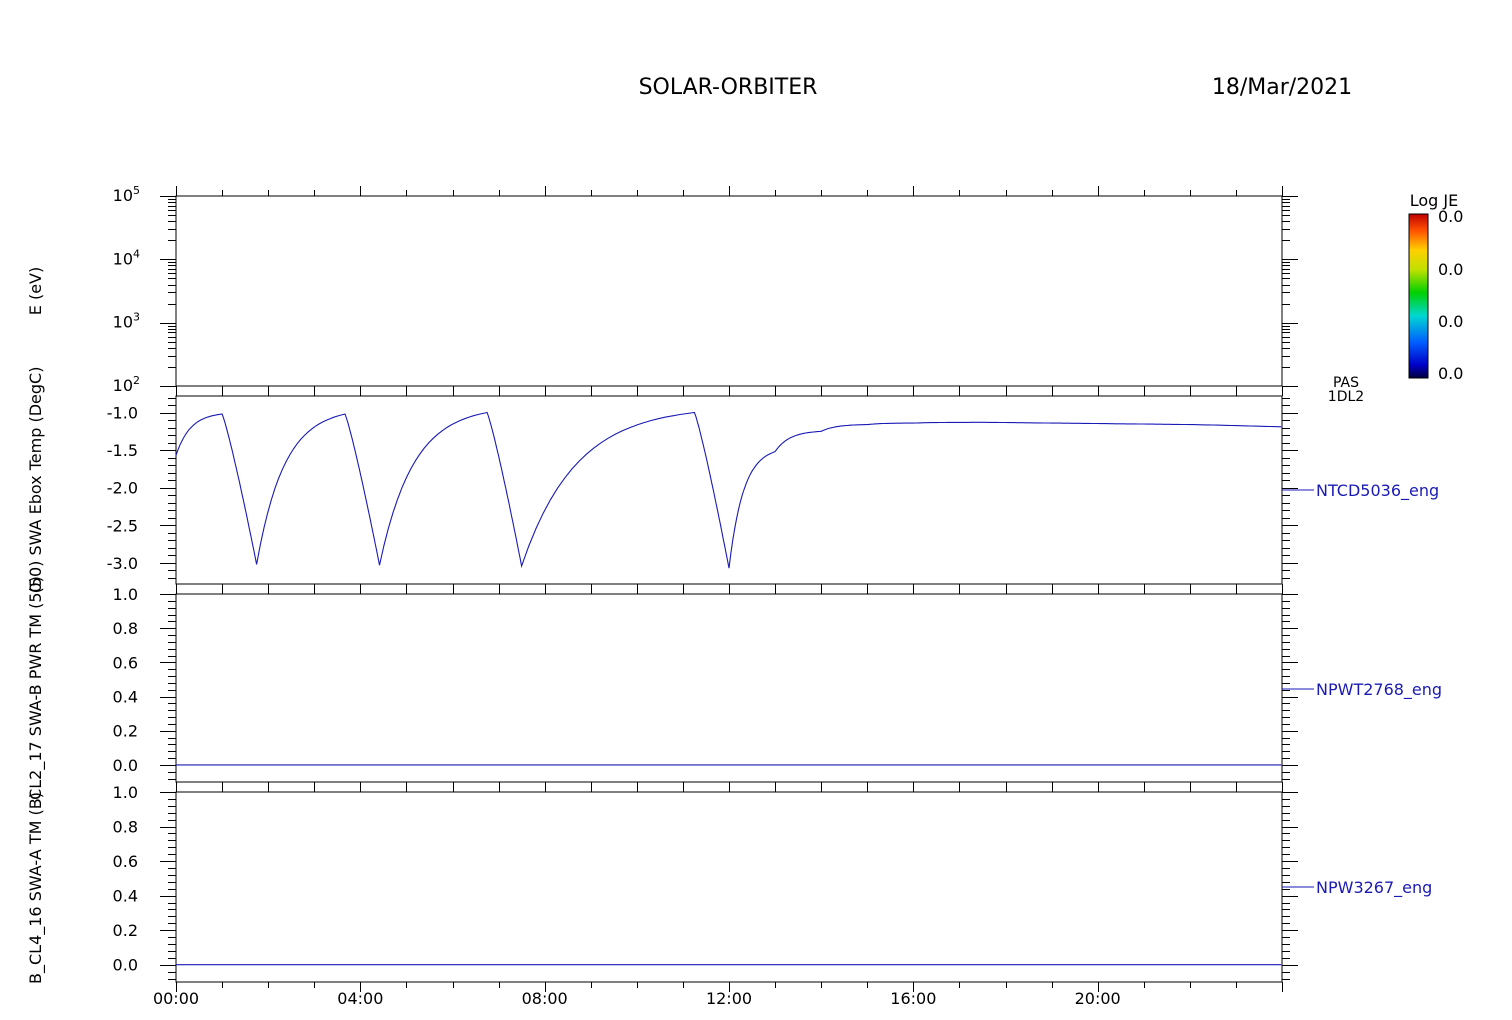 The height and width of the screenshot is (1020, 1512). What do you see at coordinates (35, 480) in the screenshot?
I see `y-axis-label: (50) SWA Ebox Temp (DegC)` at bounding box center [35, 480].